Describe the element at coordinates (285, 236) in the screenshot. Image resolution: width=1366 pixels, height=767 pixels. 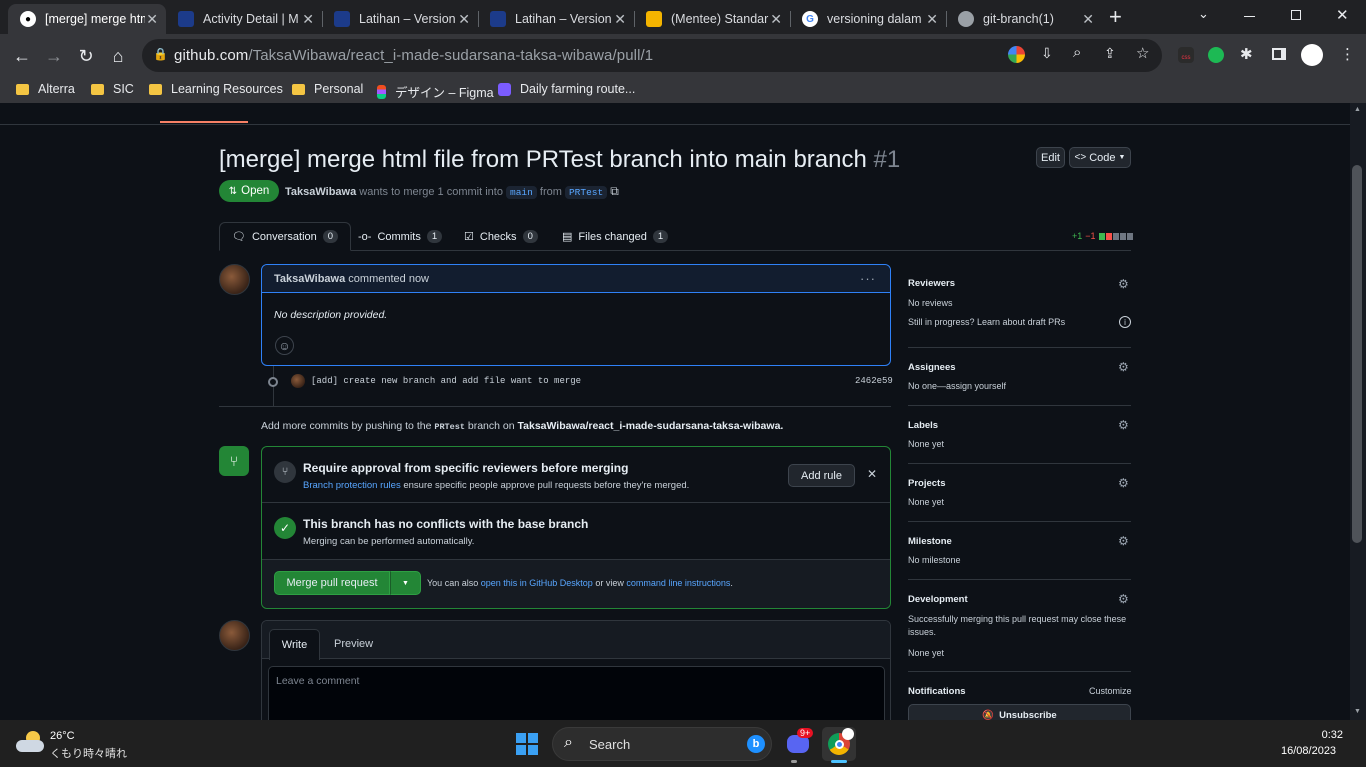
I see `tab-conversation: 🗨 Conversation 0` at that location.